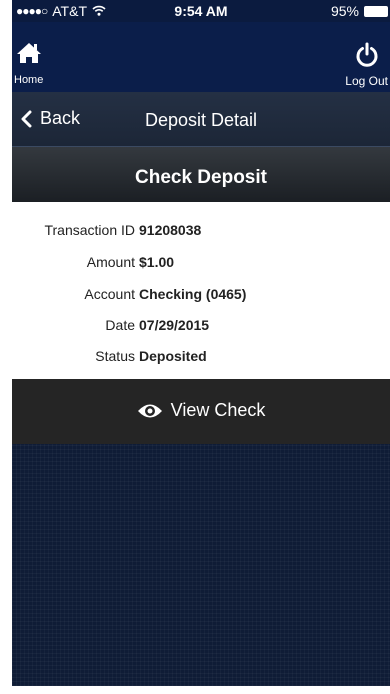  Describe the element at coordinates (195, 690) in the screenshot. I see `bottom-border` at that location.